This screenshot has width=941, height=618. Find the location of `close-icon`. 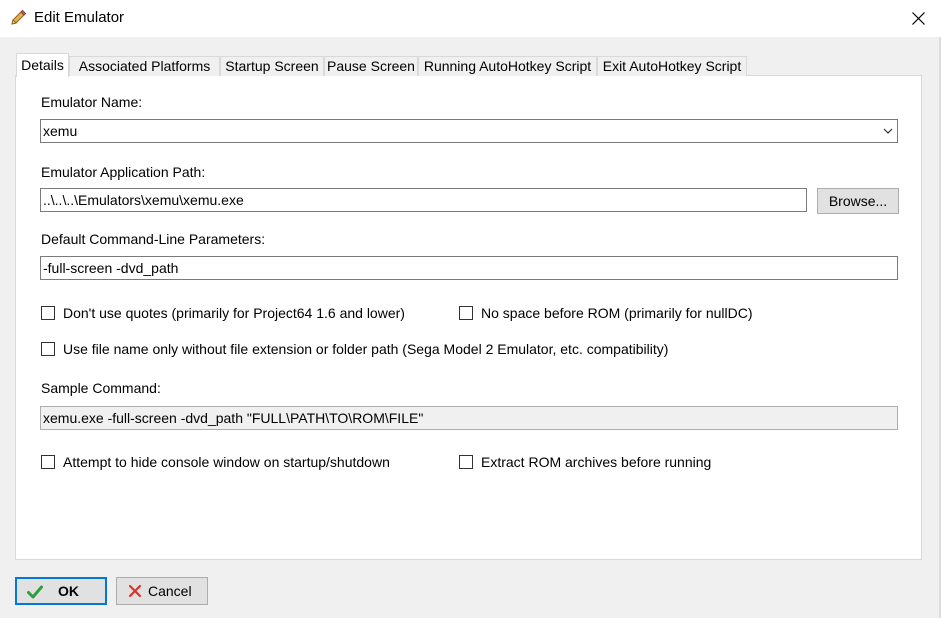

close-icon is located at coordinates (918, 18).